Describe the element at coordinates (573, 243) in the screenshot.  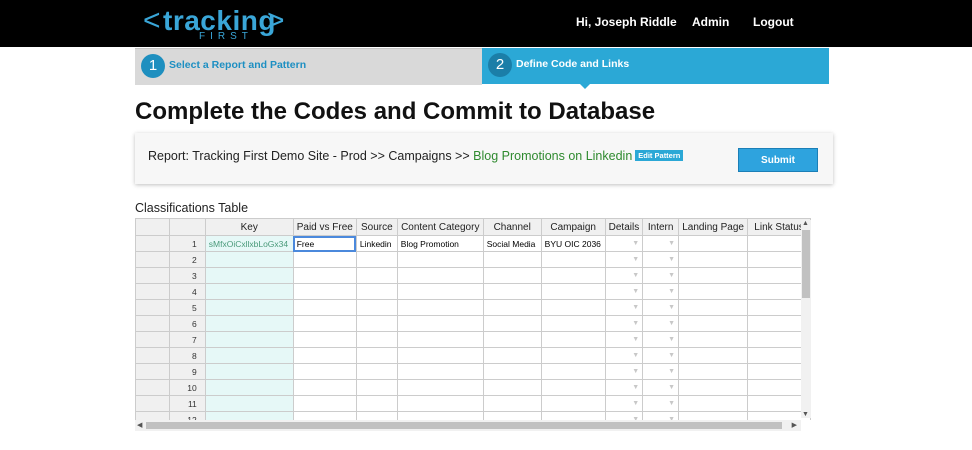
I see `cell-campaign: BYU OIC 2036` at that location.